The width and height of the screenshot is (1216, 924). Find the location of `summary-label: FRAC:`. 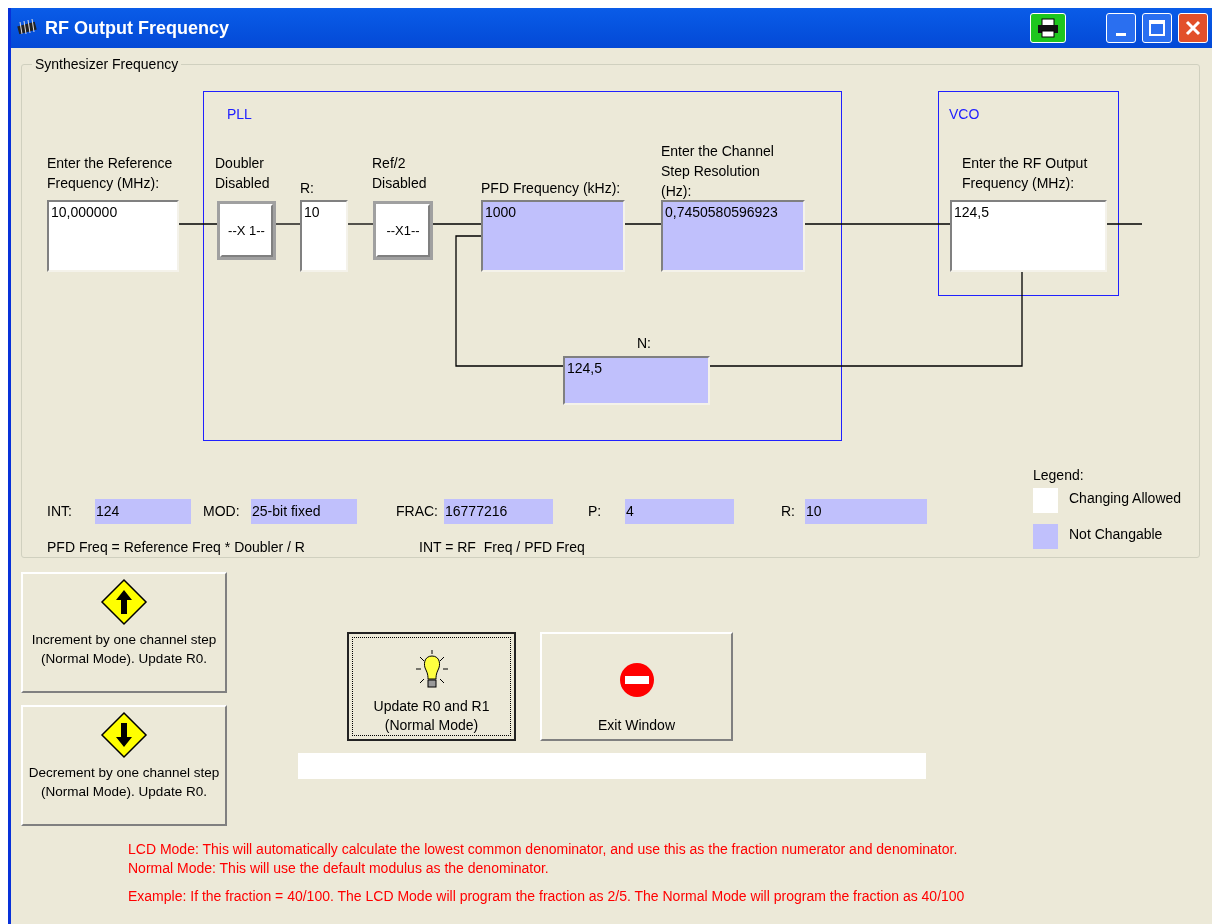

summary-label: FRAC: is located at coordinates (417, 511).